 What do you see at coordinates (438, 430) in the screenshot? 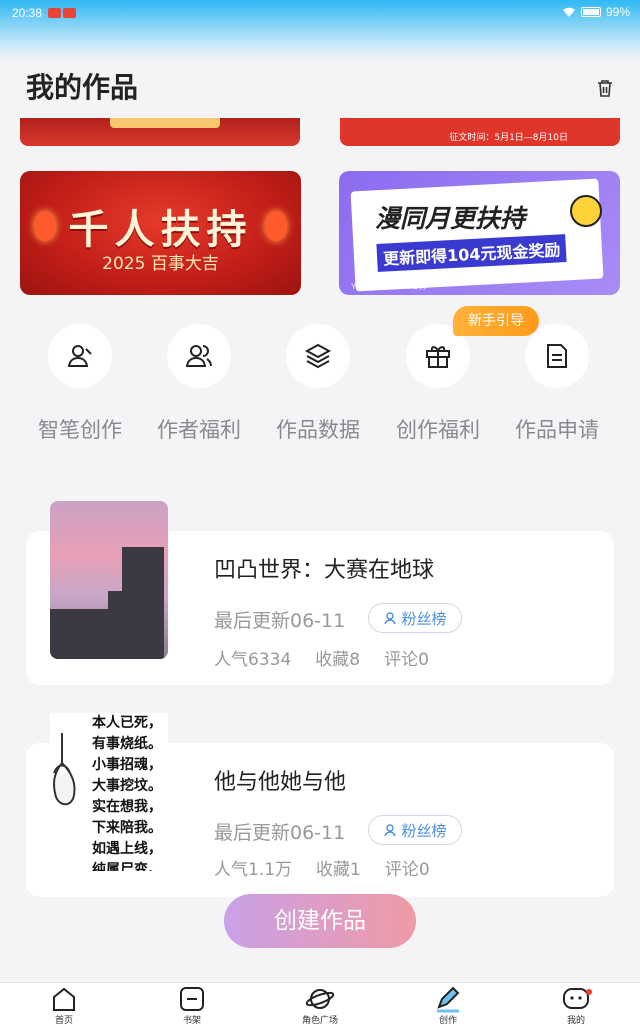
I see `func-label: 创作福利` at bounding box center [438, 430].